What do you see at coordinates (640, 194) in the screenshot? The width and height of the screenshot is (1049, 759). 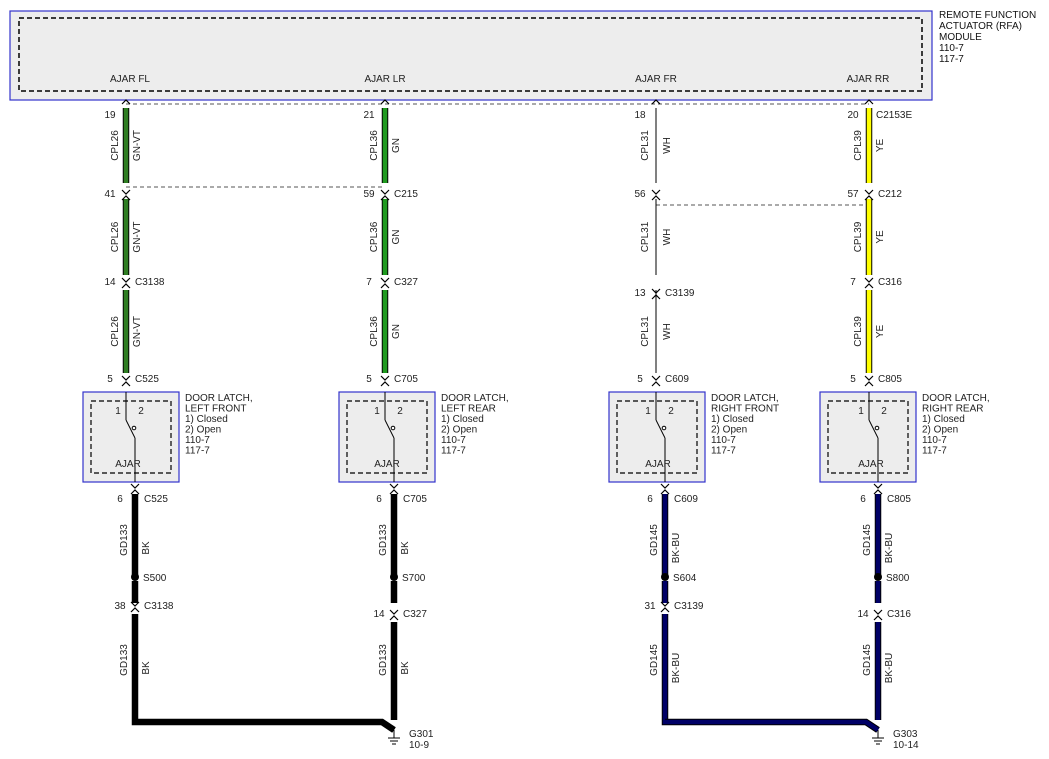 I see `connector-pin-number: 56` at bounding box center [640, 194].